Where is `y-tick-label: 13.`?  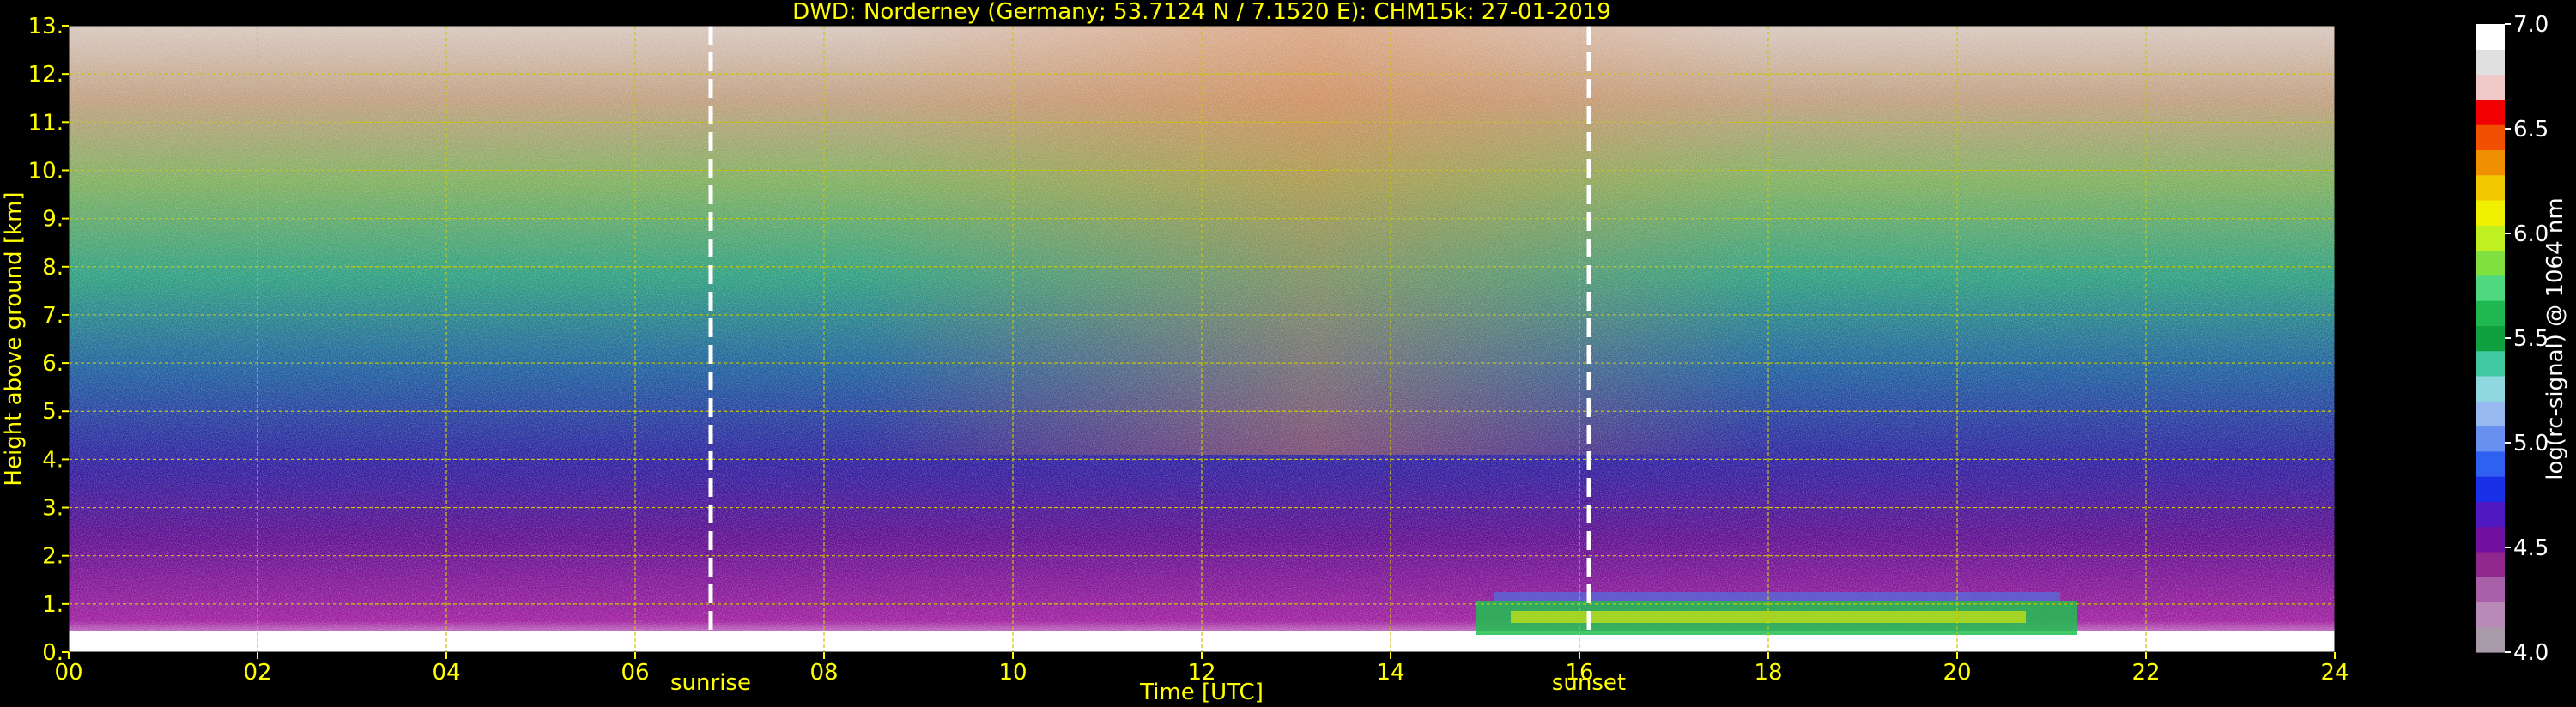 y-tick-label: 13. is located at coordinates (46, 26).